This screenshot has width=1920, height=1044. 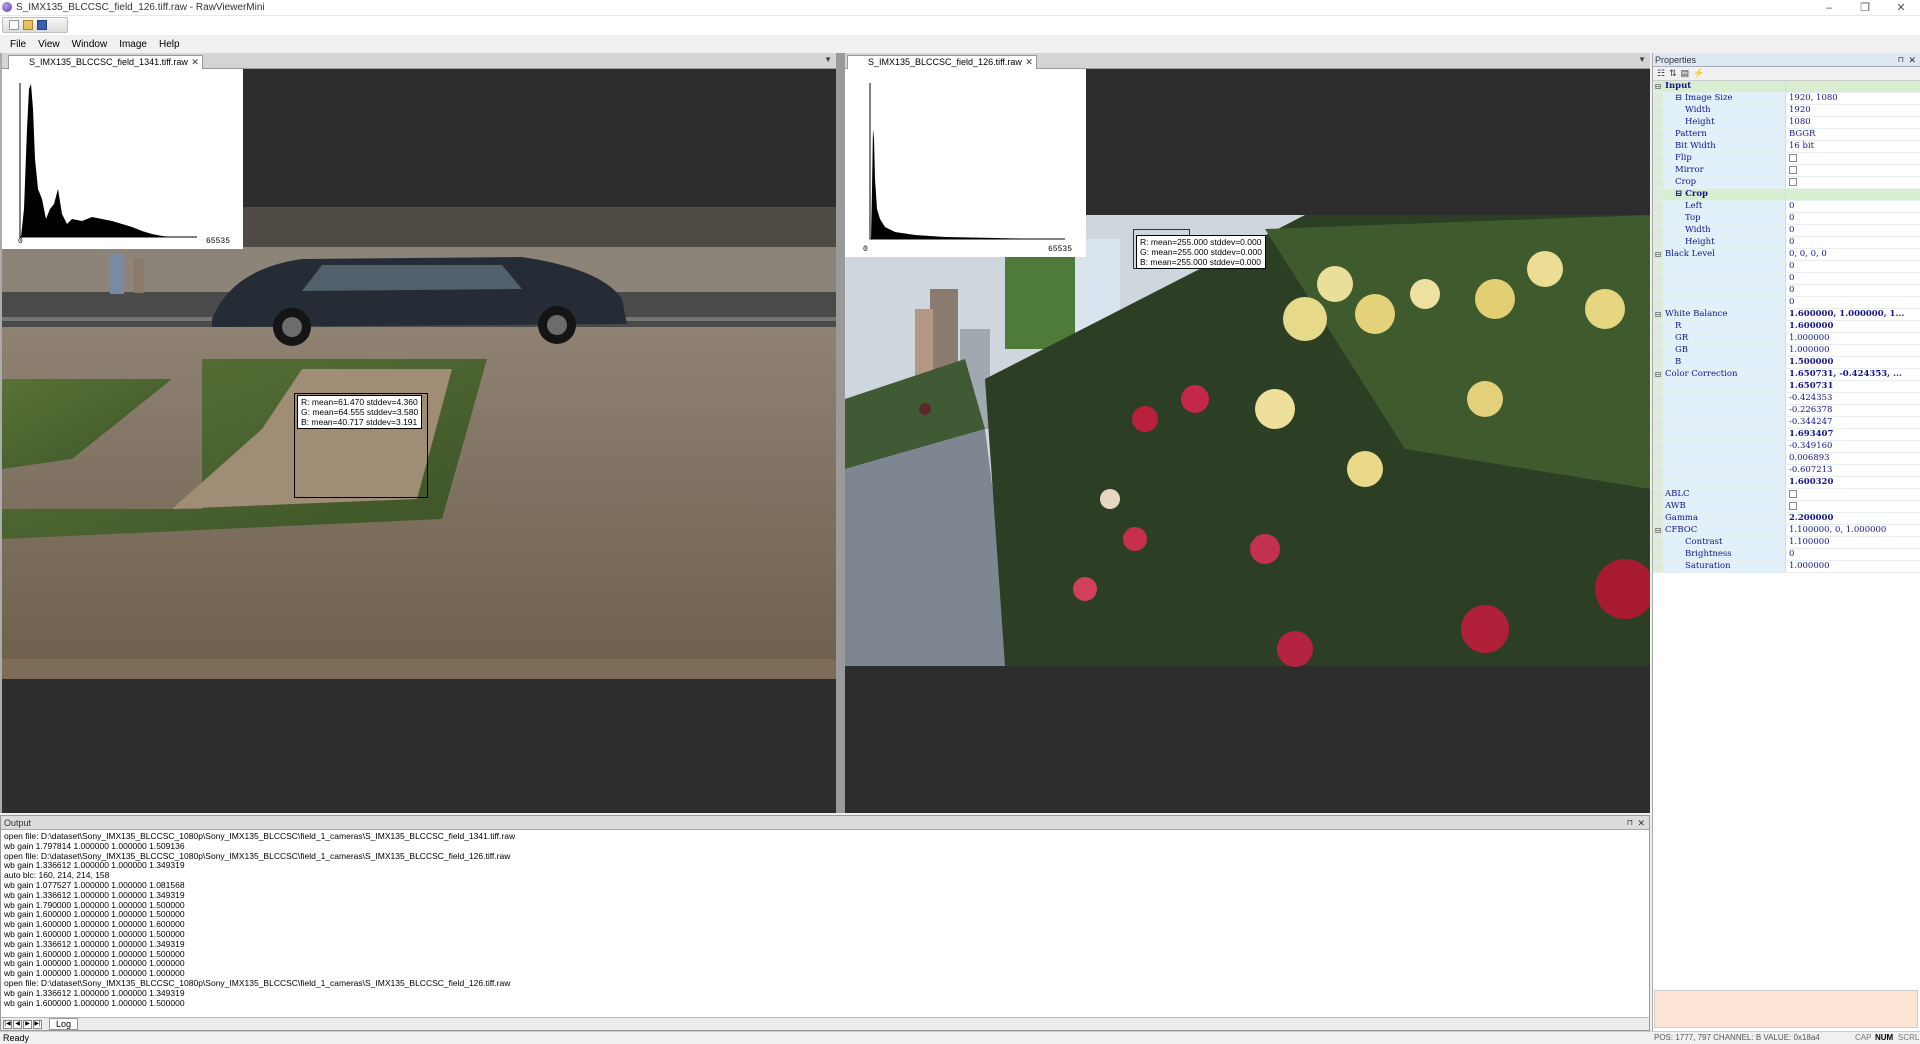 What do you see at coordinates (1853, 110) in the screenshot?
I see `property-value: 1920` at bounding box center [1853, 110].